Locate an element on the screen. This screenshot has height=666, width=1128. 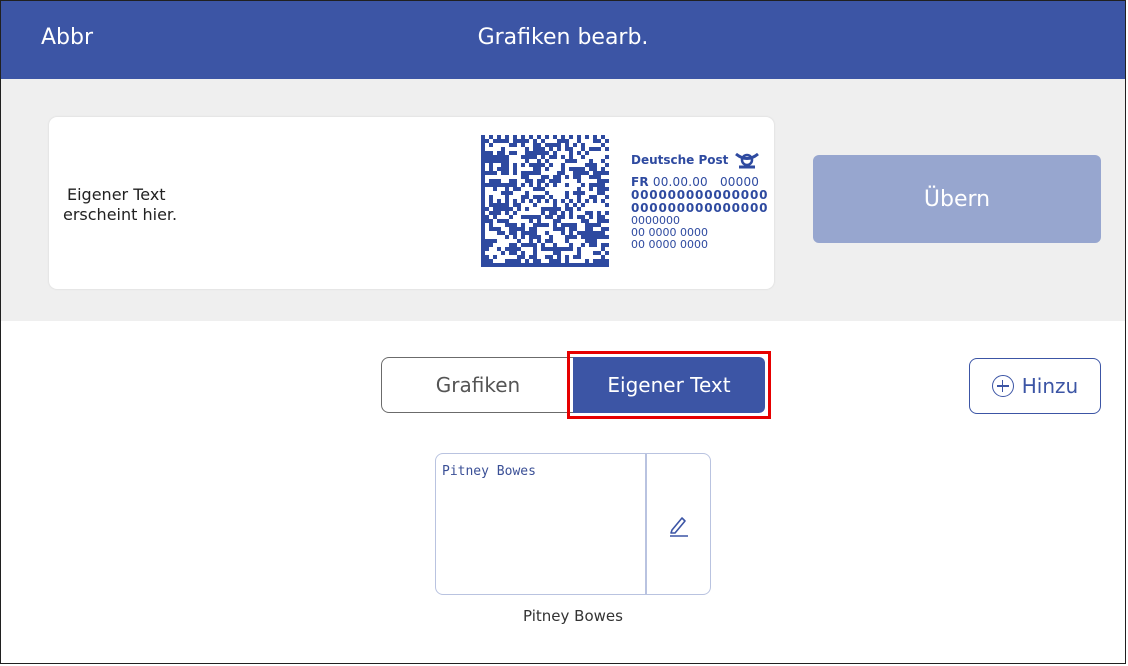
add-button: Hinzu is located at coordinates (1035, 386).